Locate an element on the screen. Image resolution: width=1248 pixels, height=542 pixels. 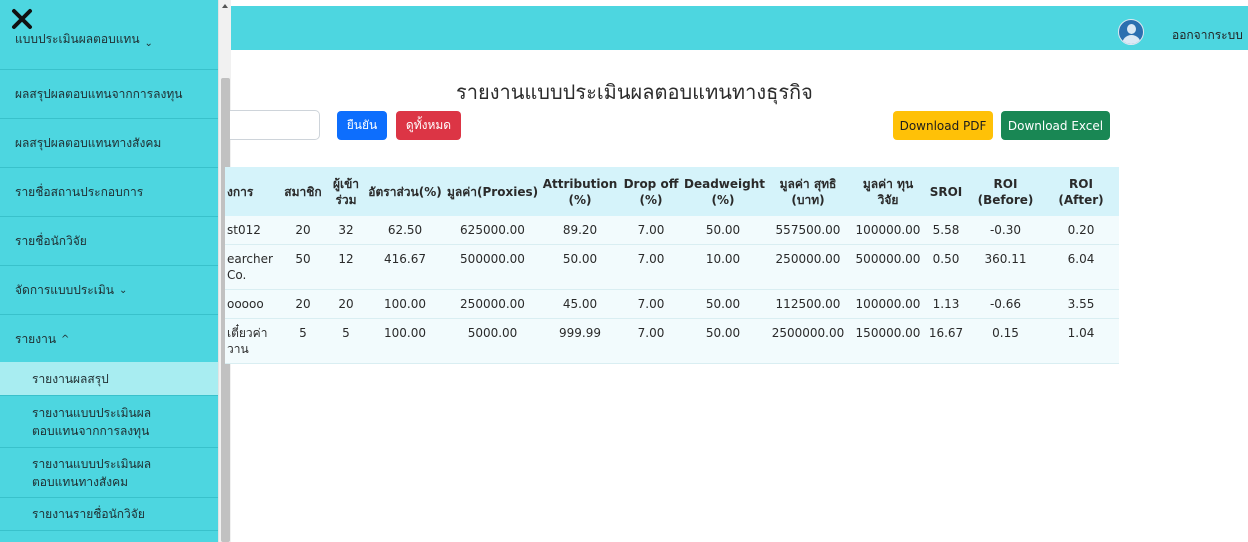
sidebar-item-manage-assessment: จัดการแบบประเมิน ⌄ is located at coordinates (109, 290).